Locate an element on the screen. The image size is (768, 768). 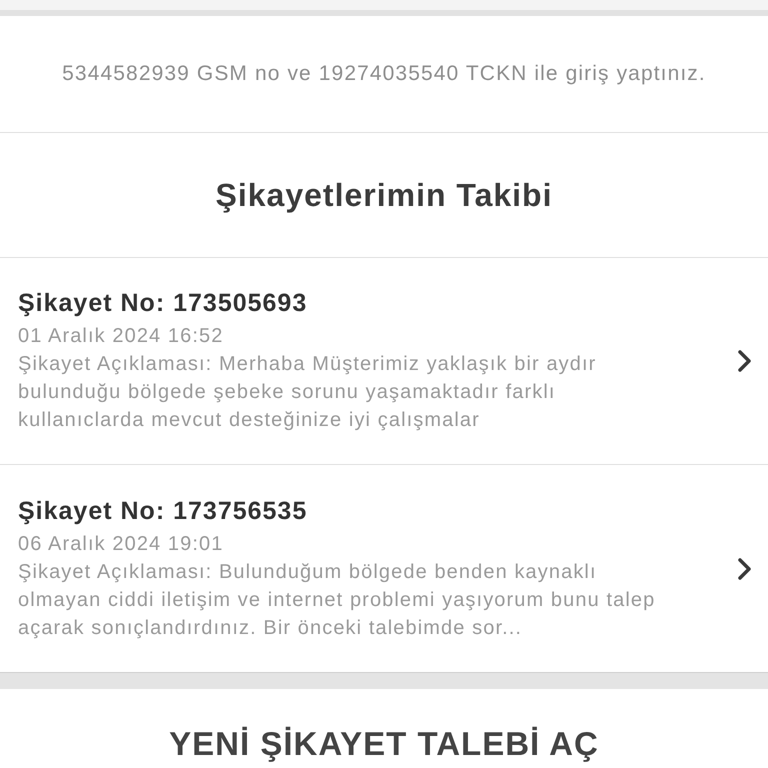
complaint-number: Şikayet No: 173505693 is located at coordinates (163, 303).